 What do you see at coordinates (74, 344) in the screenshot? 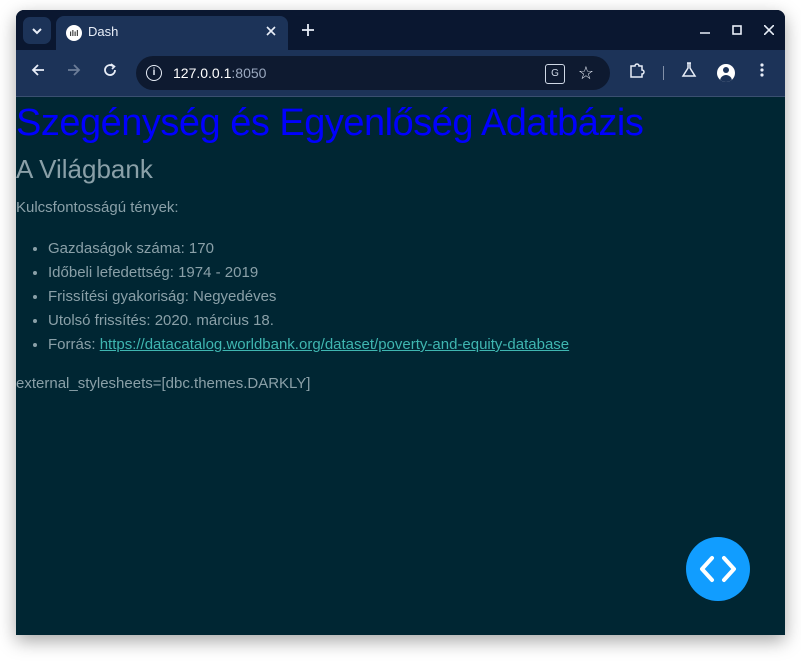
I see `source-label: Forrás:` at bounding box center [74, 344].